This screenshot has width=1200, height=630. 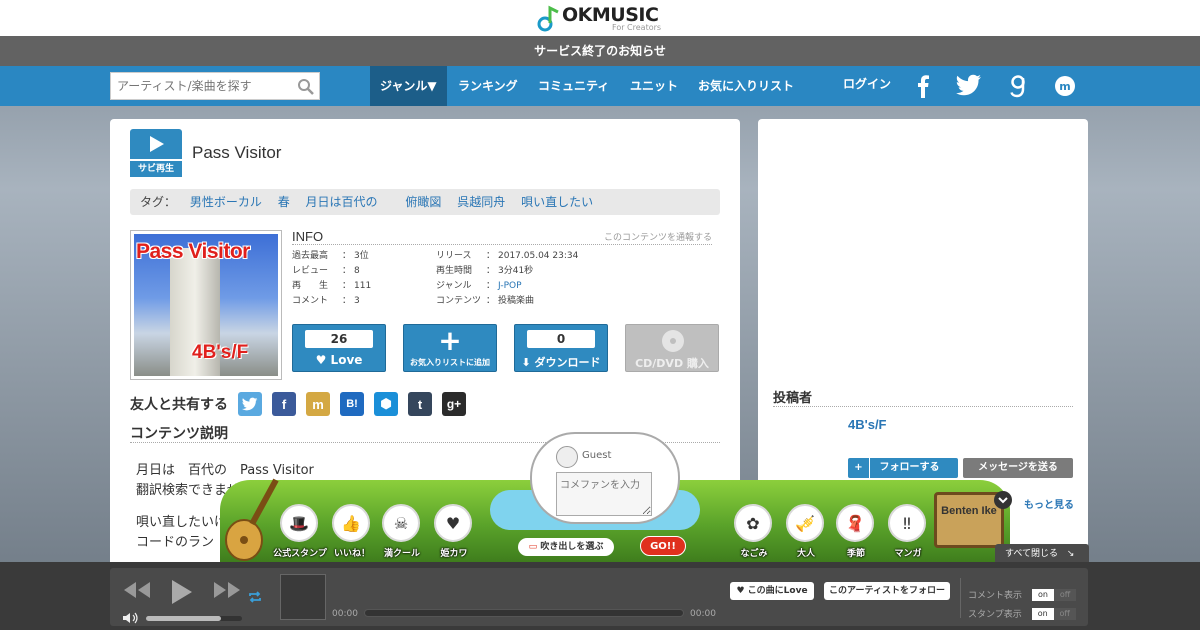 I want to click on download-label: ダウンロード, so click(x=567, y=362).